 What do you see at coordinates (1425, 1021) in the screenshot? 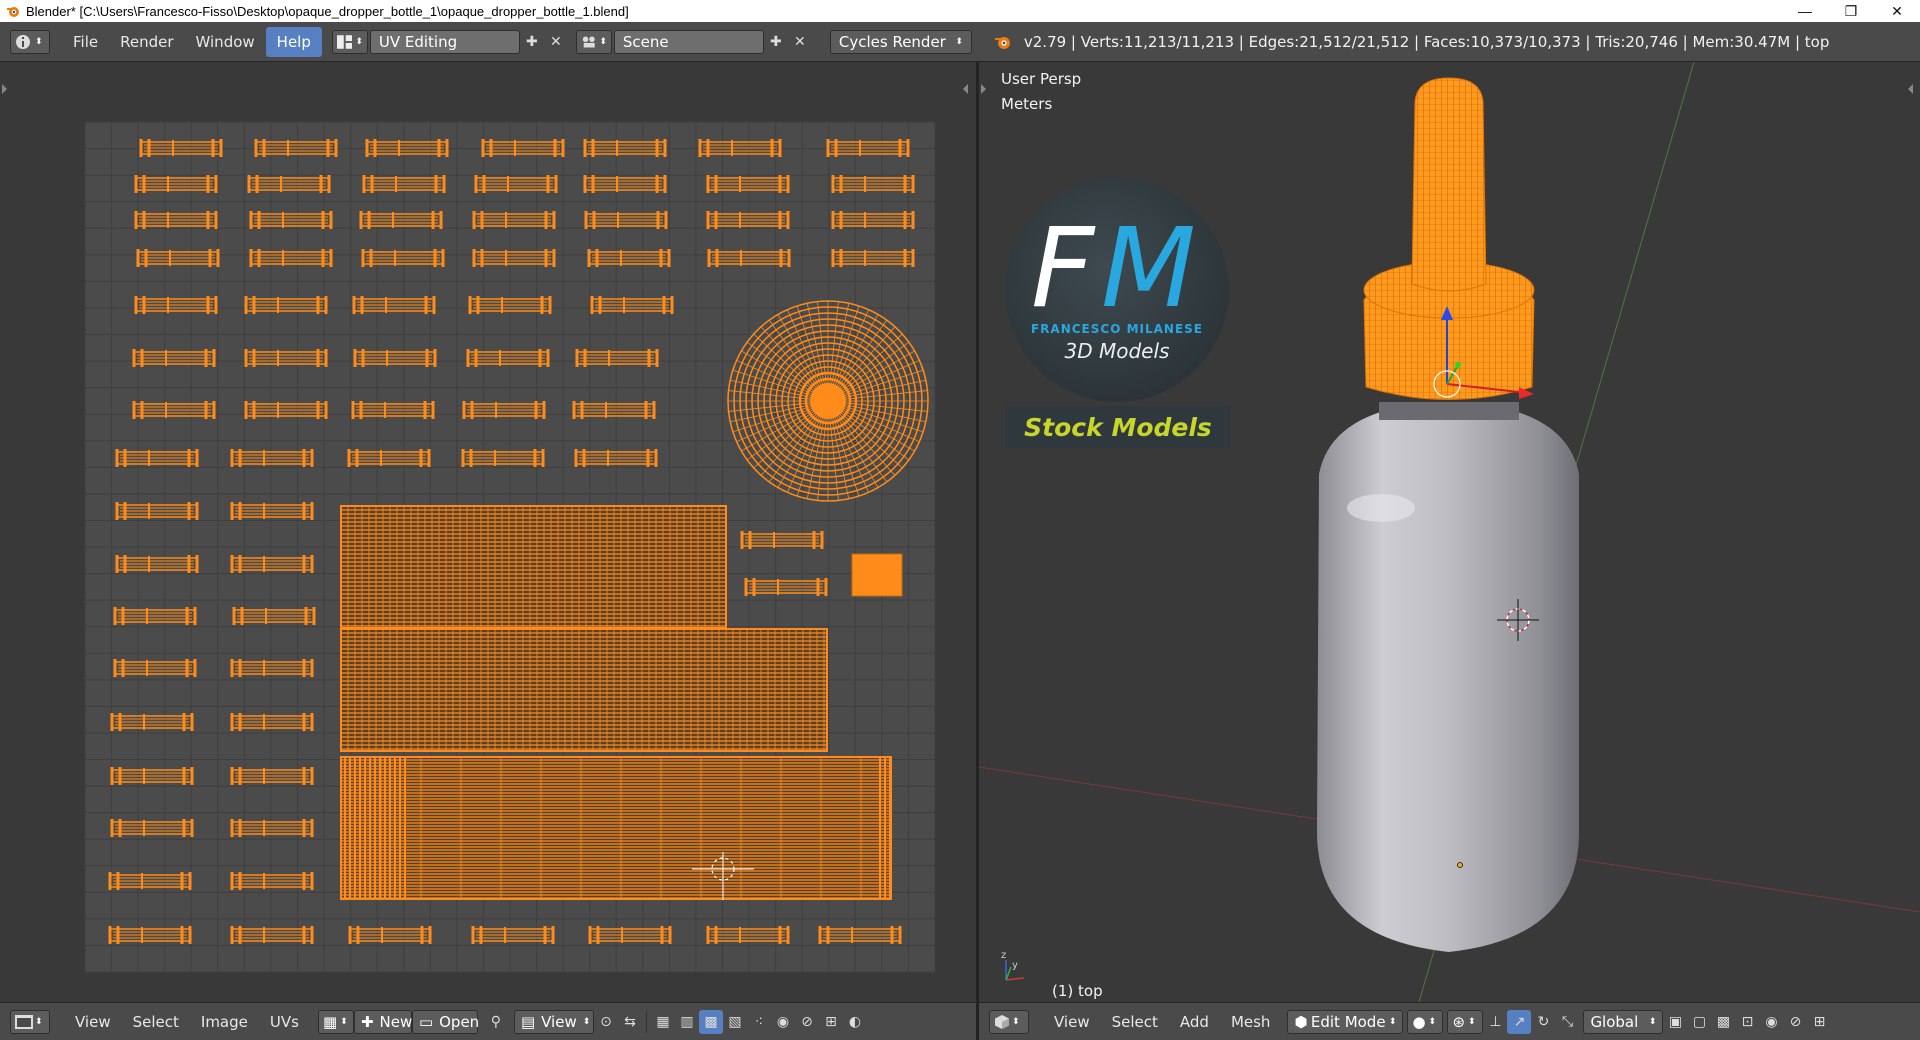
I see `shading-dropdown: ● ⬍` at bounding box center [1425, 1021].